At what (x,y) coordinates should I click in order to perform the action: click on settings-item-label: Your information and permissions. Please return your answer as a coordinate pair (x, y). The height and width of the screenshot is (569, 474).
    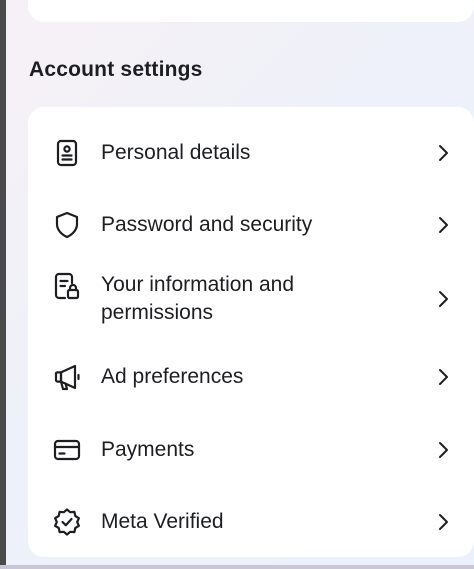
    Looking at the image, I should click on (198, 298).